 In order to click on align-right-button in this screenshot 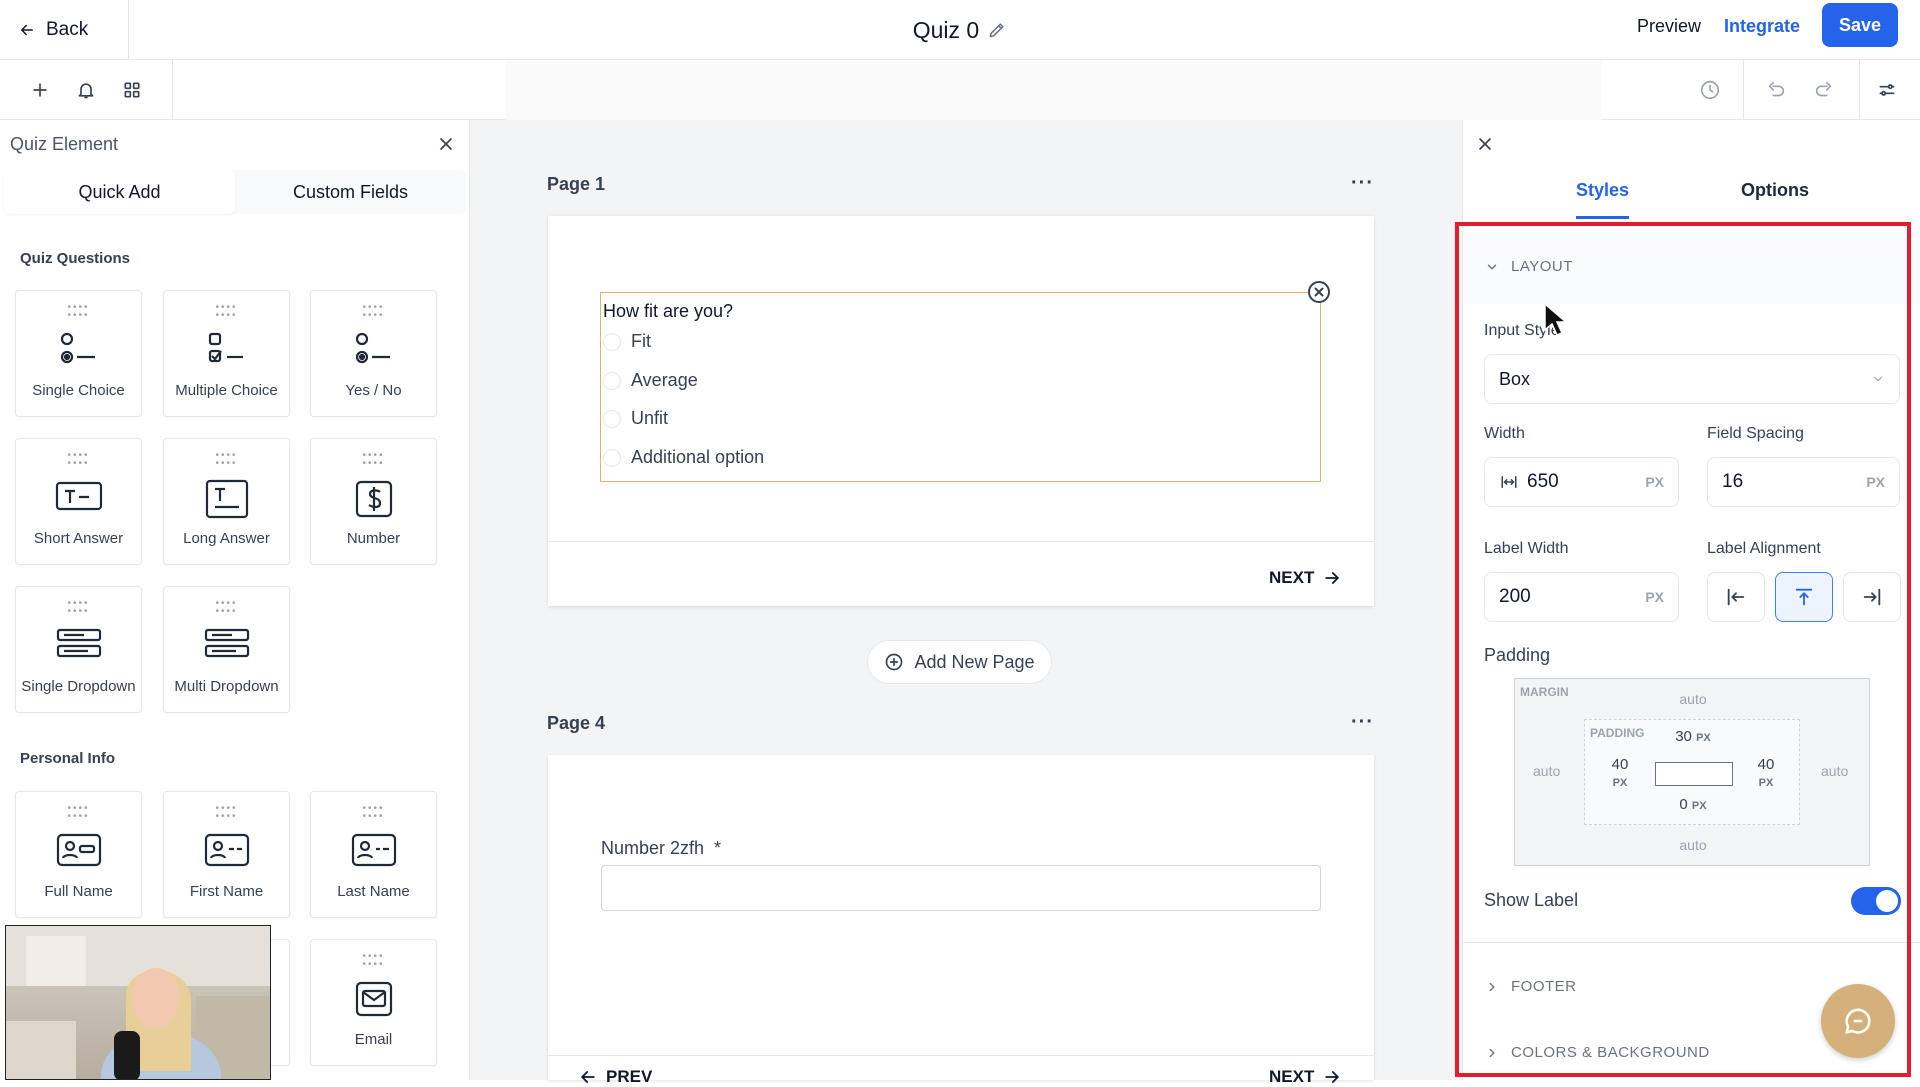, I will do `click(1872, 597)`.